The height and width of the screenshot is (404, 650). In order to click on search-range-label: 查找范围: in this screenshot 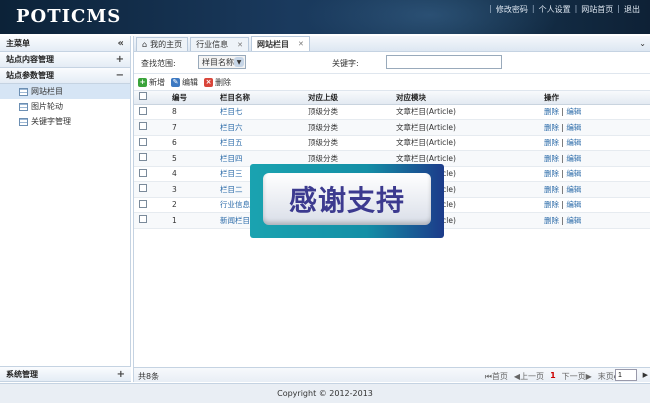, I will do `click(158, 63)`.